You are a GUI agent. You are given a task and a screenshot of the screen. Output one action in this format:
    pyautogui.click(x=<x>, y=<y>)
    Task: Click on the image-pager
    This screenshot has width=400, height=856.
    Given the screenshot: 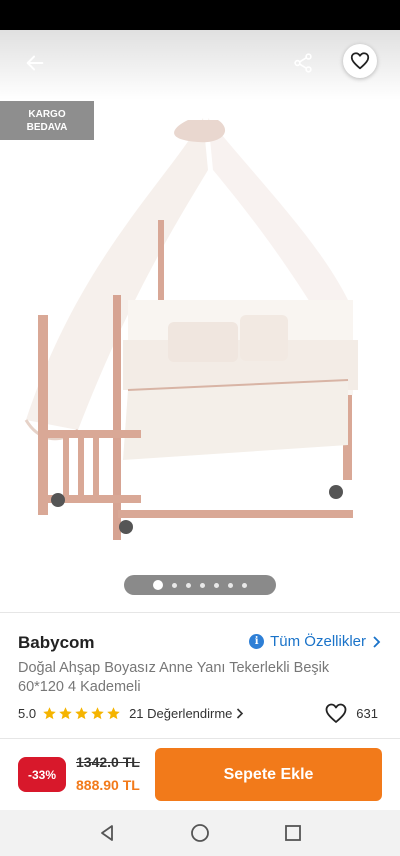 What is the action you would take?
    pyautogui.click(x=200, y=585)
    